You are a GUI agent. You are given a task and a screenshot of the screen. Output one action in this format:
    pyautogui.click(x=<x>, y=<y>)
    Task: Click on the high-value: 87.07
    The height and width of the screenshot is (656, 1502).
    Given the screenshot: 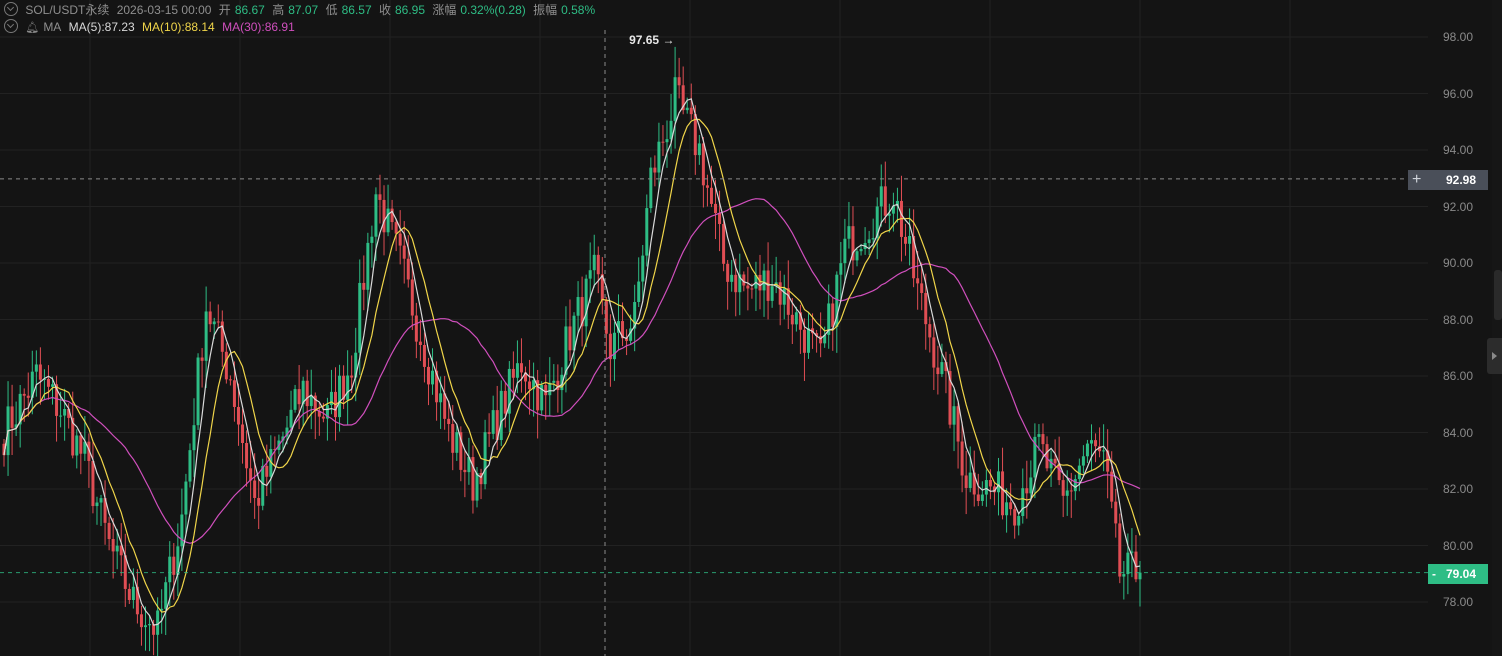 What is the action you would take?
    pyautogui.click(x=303, y=10)
    